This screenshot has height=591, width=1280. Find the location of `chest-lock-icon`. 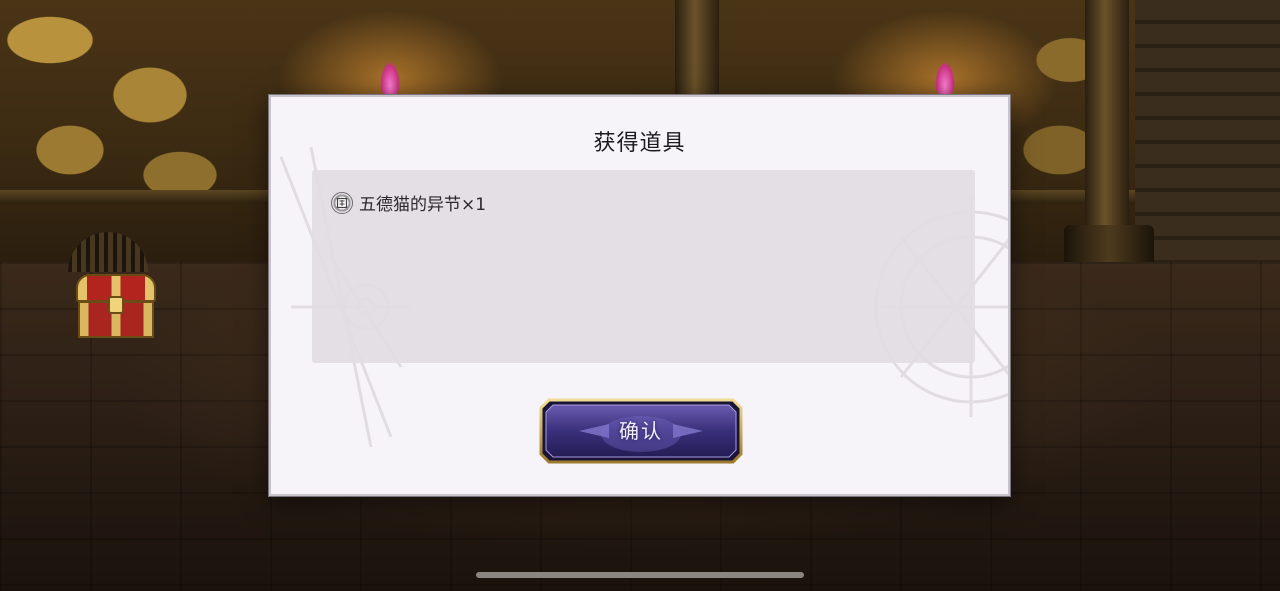

chest-lock-icon is located at coordinates (116, 305).